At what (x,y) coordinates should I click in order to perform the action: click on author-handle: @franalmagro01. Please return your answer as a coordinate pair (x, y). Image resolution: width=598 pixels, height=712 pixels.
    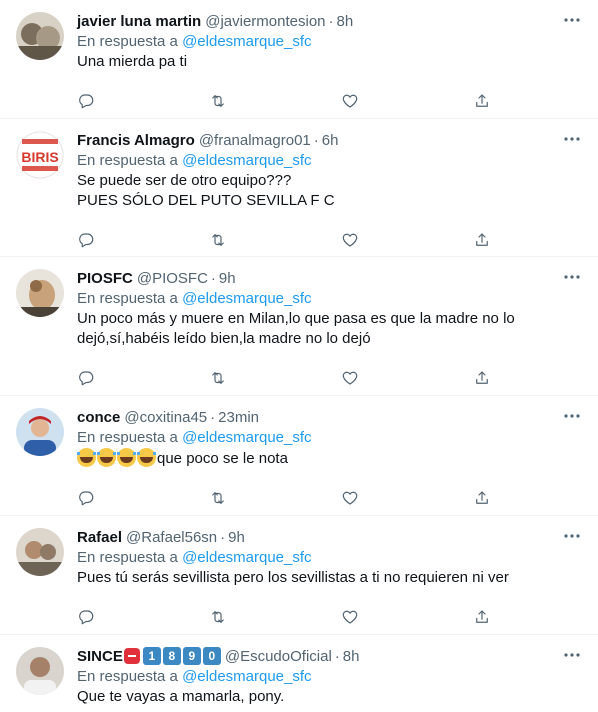
    Looking at the image, I should click on (255, 140).